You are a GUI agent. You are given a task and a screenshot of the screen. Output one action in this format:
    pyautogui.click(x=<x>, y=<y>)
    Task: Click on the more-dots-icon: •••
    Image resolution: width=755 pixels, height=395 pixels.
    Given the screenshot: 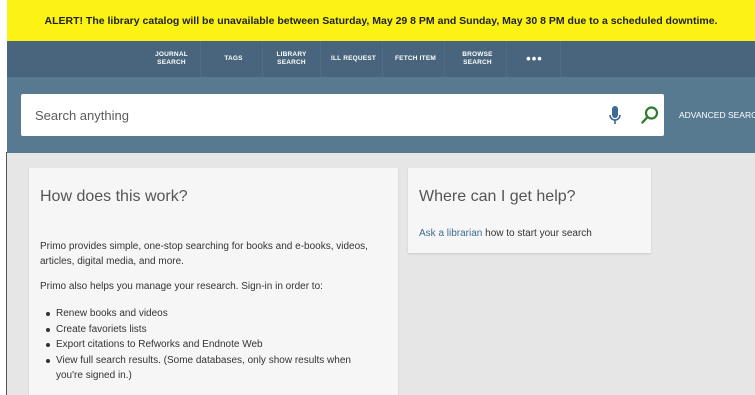 What is the action you would take?
    pyautogui.click(x=534, y=58)
    